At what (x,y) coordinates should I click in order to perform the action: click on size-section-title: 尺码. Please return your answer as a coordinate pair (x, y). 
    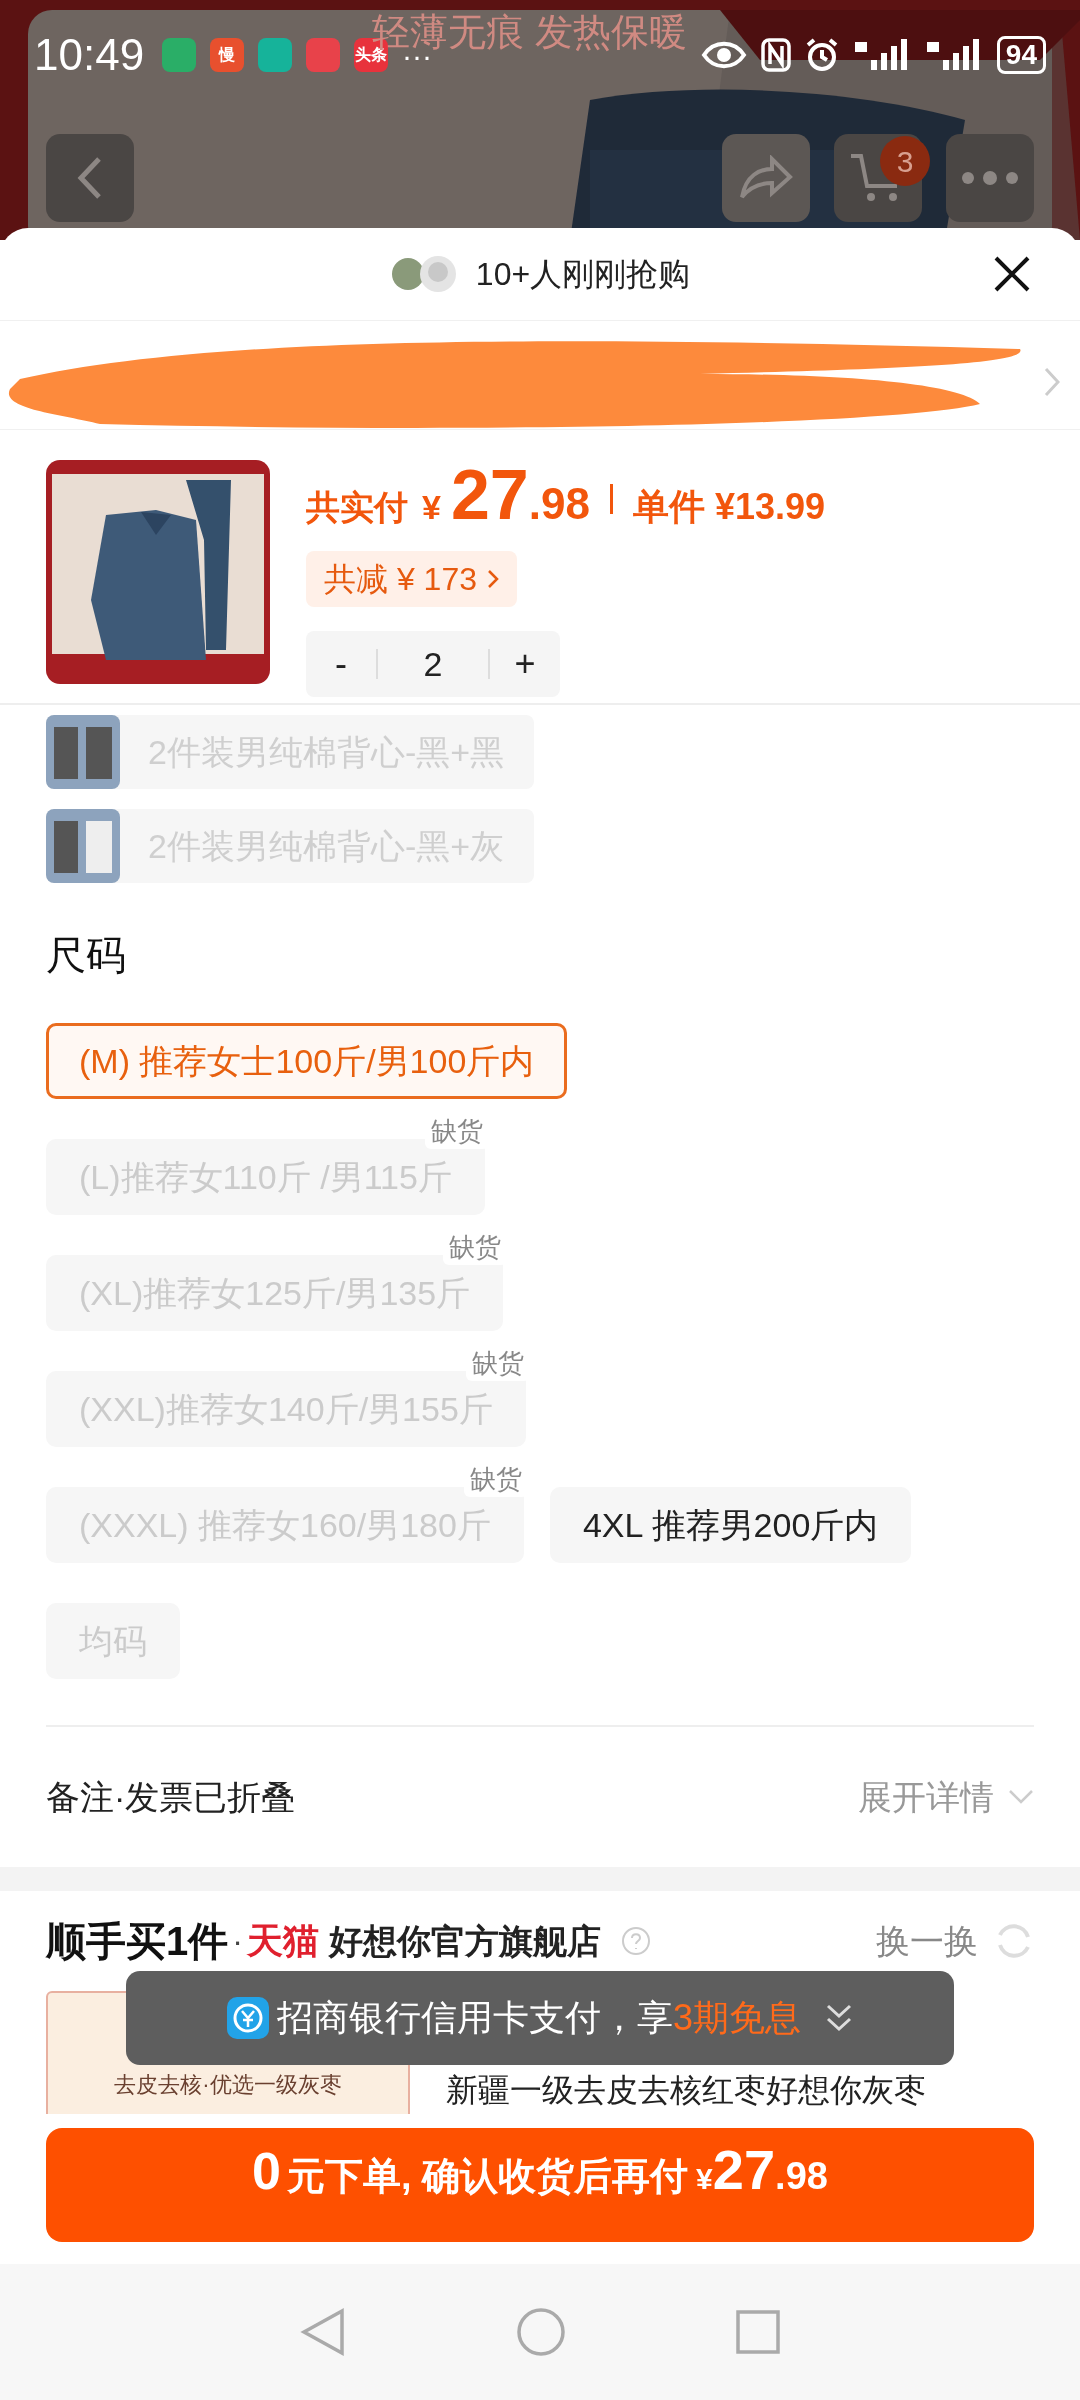
    Looking at the image, I should click on (86, 955).